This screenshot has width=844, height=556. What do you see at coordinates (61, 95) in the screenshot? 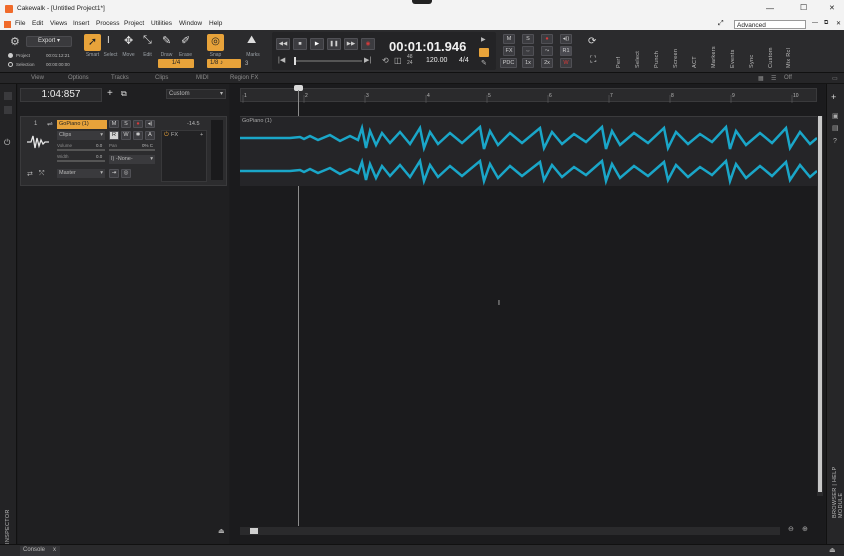
I see `now-time-field: 1:04:857` at bounding box center [61, 95].